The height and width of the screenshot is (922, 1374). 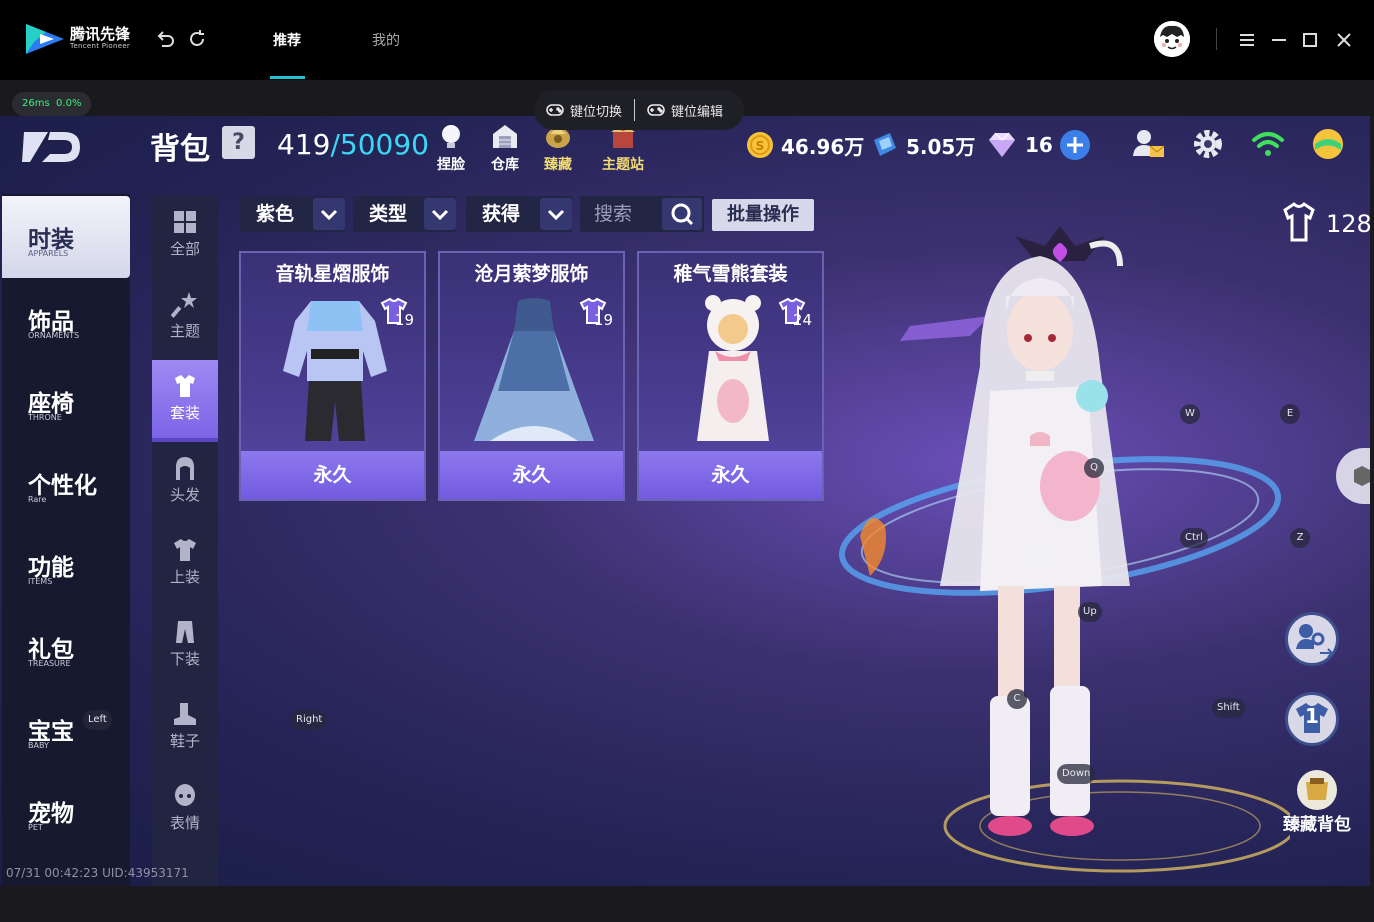 I want to click on tab-mine: 我的, so click(x=386, y=40).